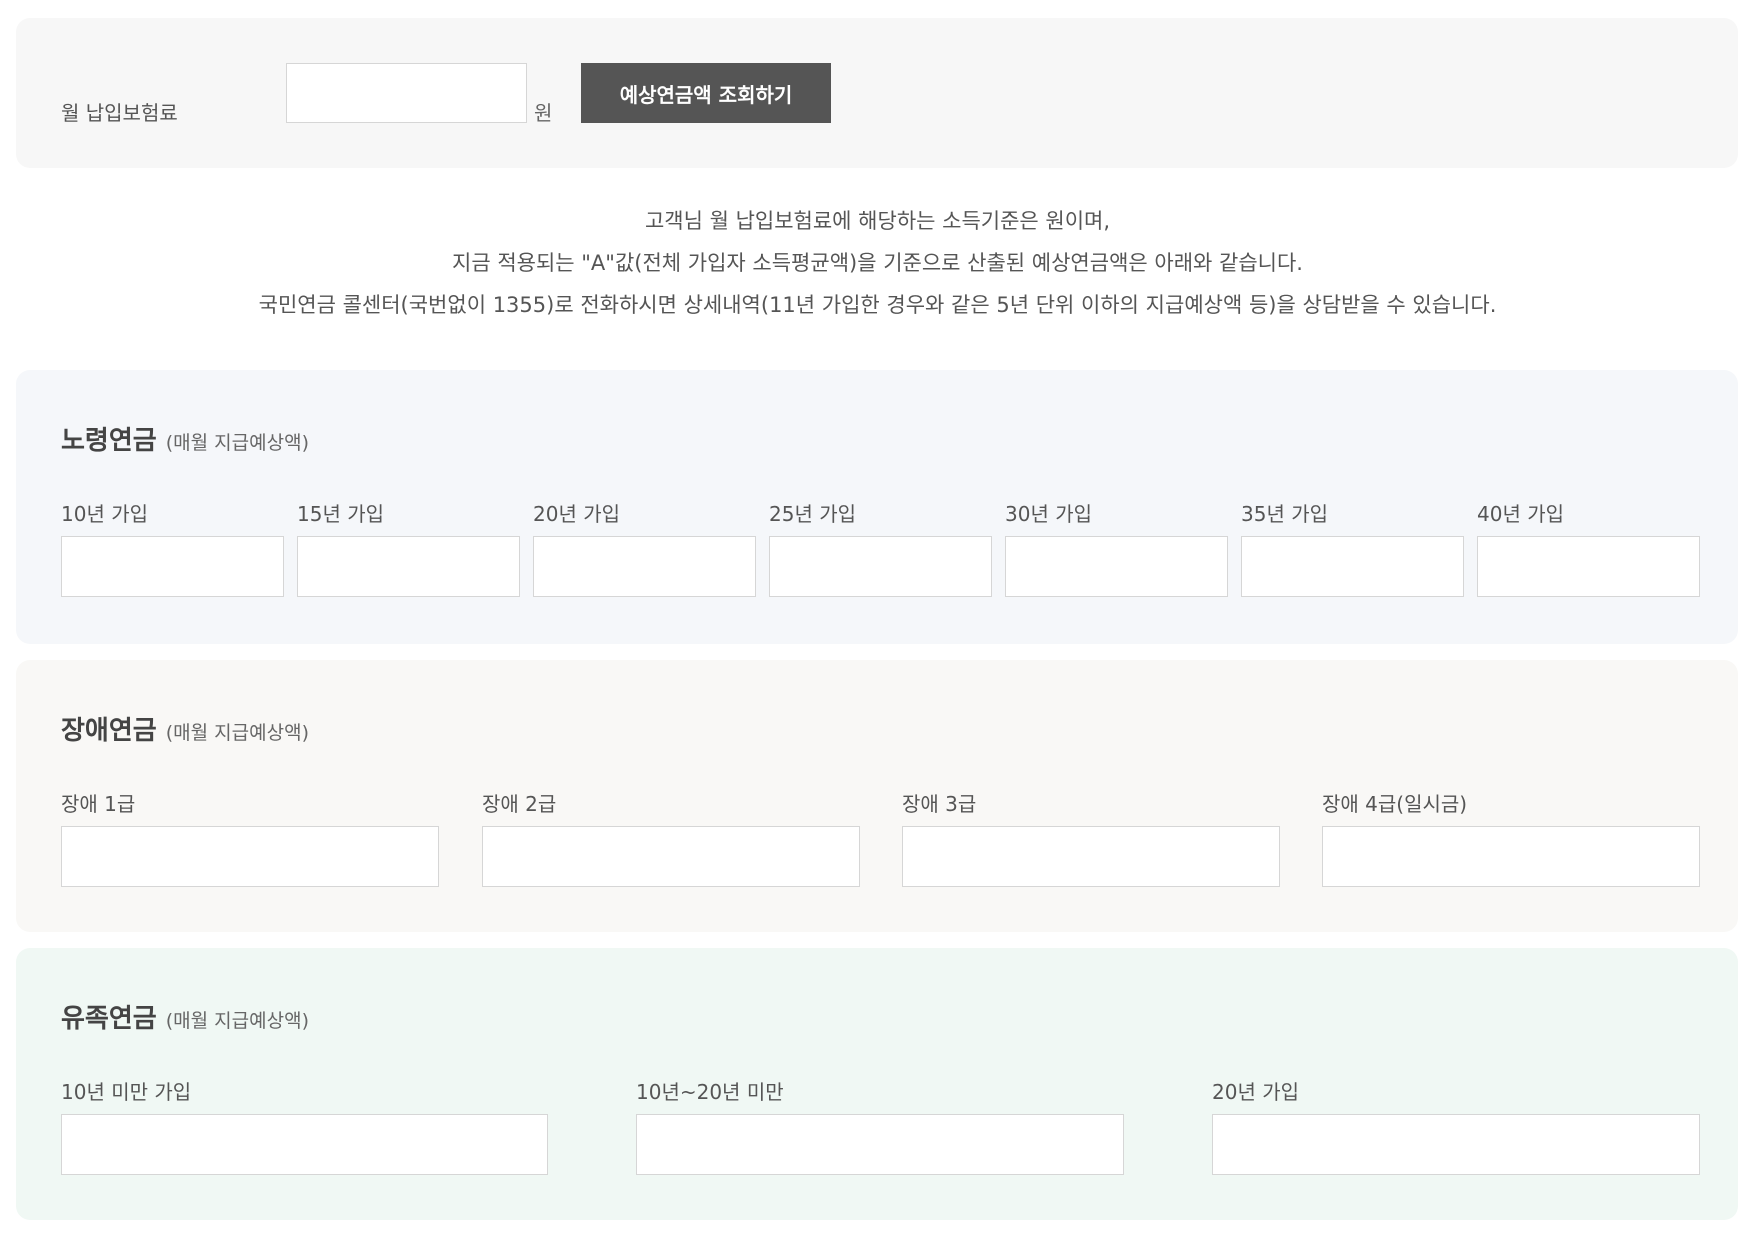 The width and height of the screenshot is (1755, 1233). Describe the element at coordinates (1395, 804) in the screenshot. I see `field-label: 장애 4급(일시금)` at that location.